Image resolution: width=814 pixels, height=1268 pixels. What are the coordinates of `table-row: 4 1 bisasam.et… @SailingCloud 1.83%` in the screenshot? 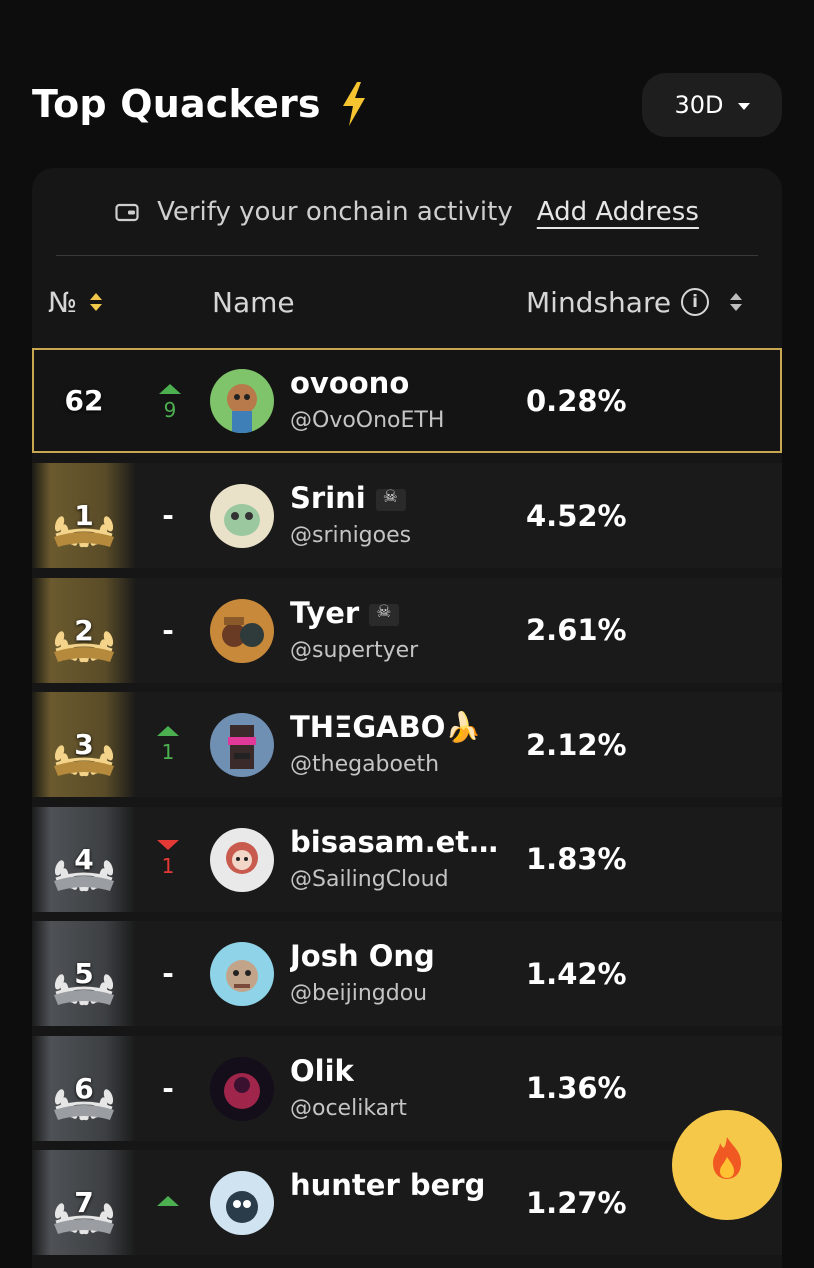 It's located at (407, 859).